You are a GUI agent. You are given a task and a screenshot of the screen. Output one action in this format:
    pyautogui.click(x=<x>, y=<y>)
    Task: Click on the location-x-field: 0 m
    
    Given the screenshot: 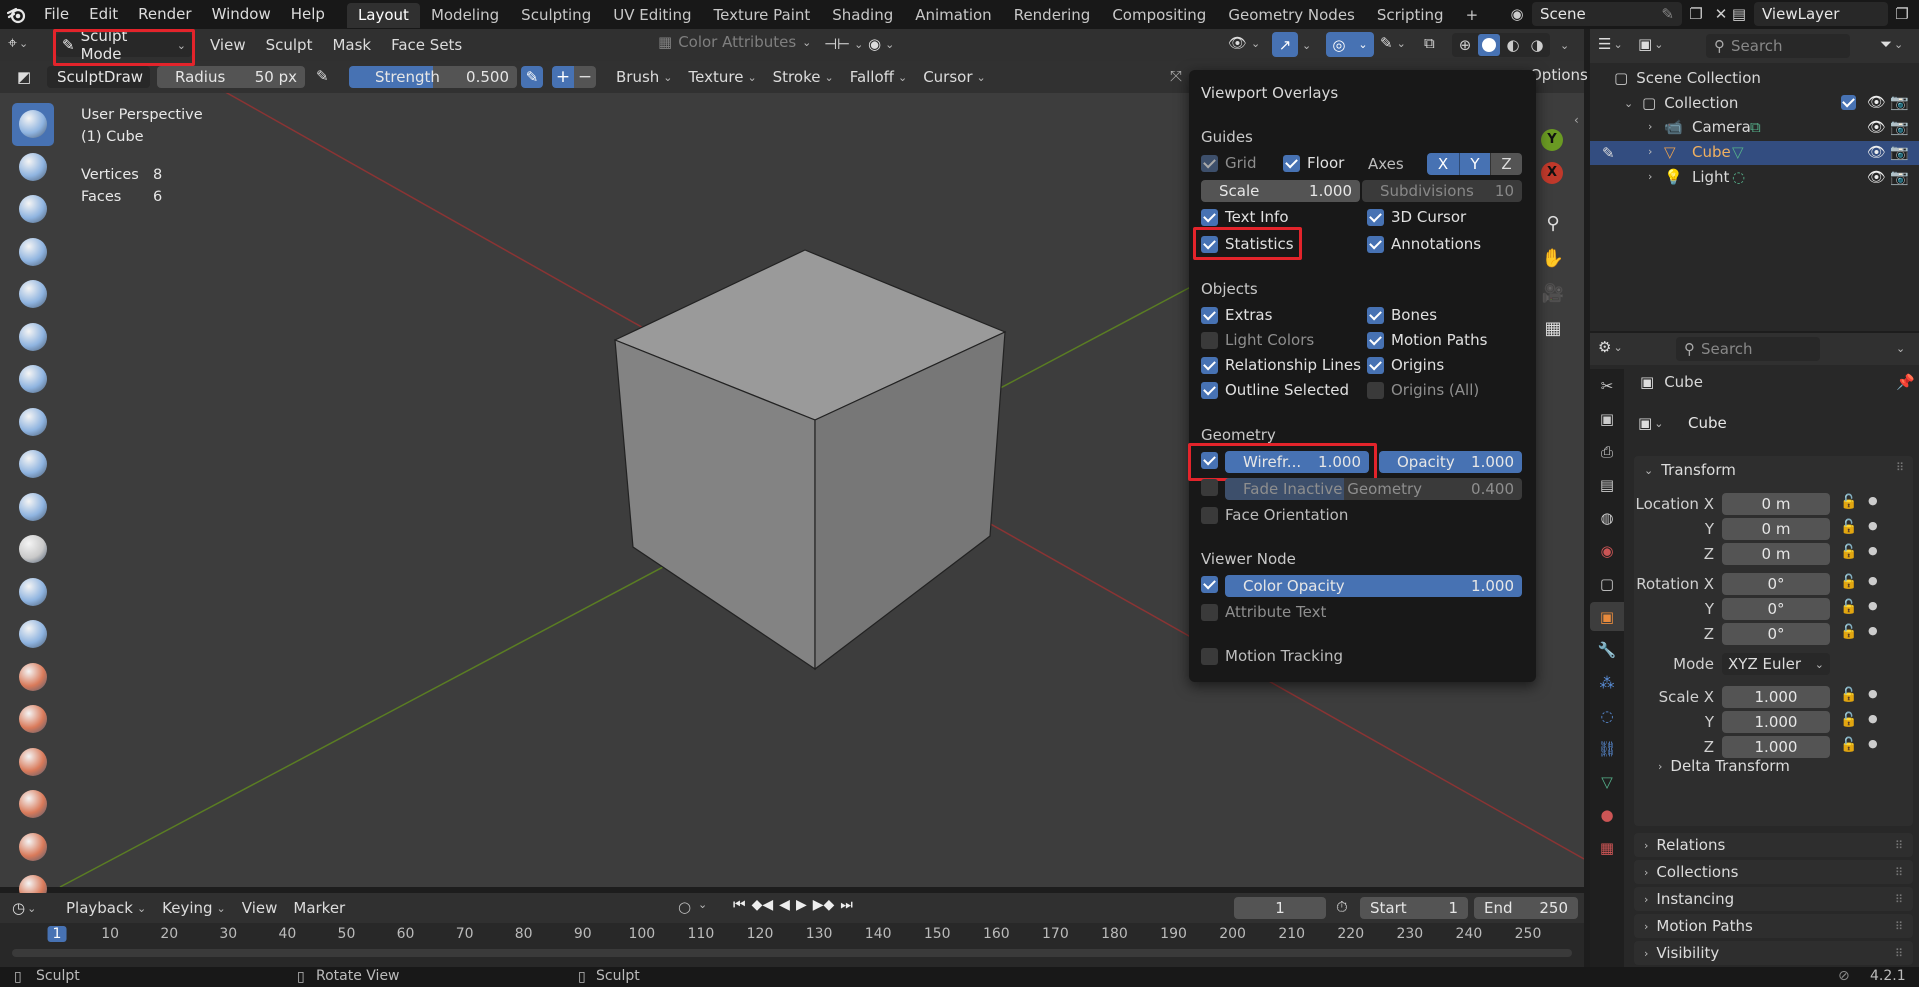 What is the action you would take?
    pyautogui.click(x=1776, y=504)
    